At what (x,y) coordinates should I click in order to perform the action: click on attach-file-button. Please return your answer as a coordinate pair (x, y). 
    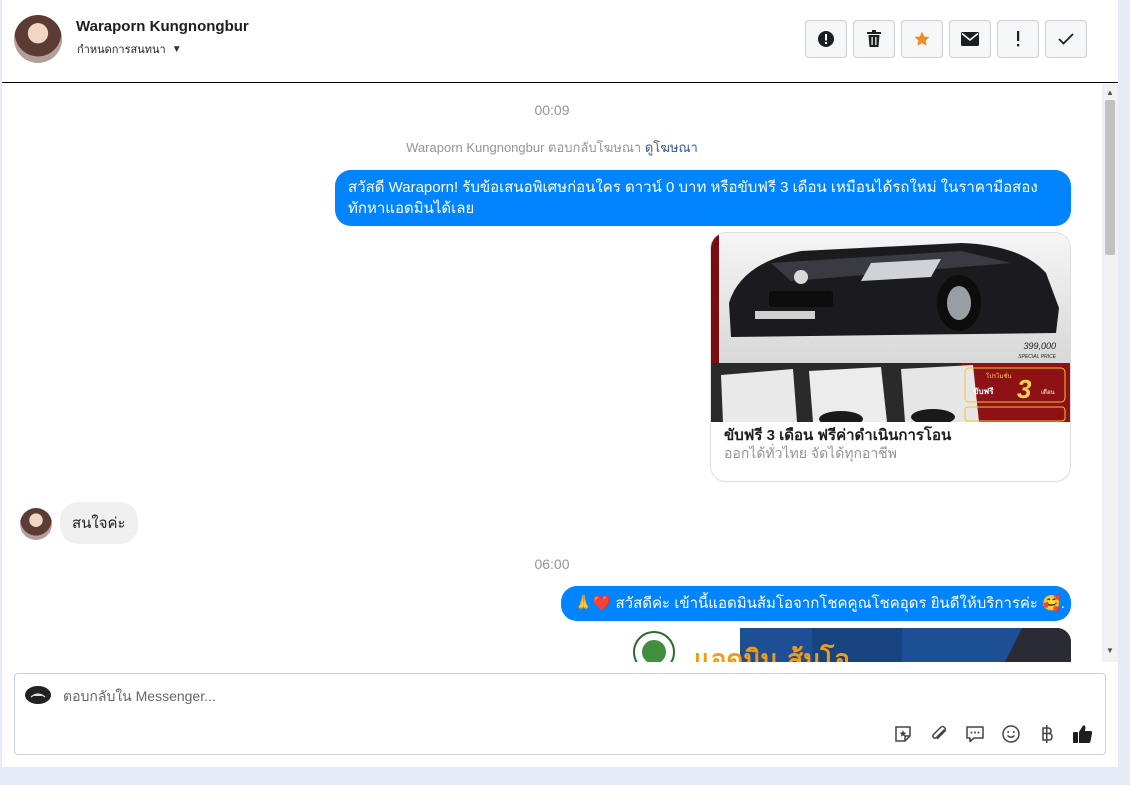
    Looking at the image, I should click on (939, 734).